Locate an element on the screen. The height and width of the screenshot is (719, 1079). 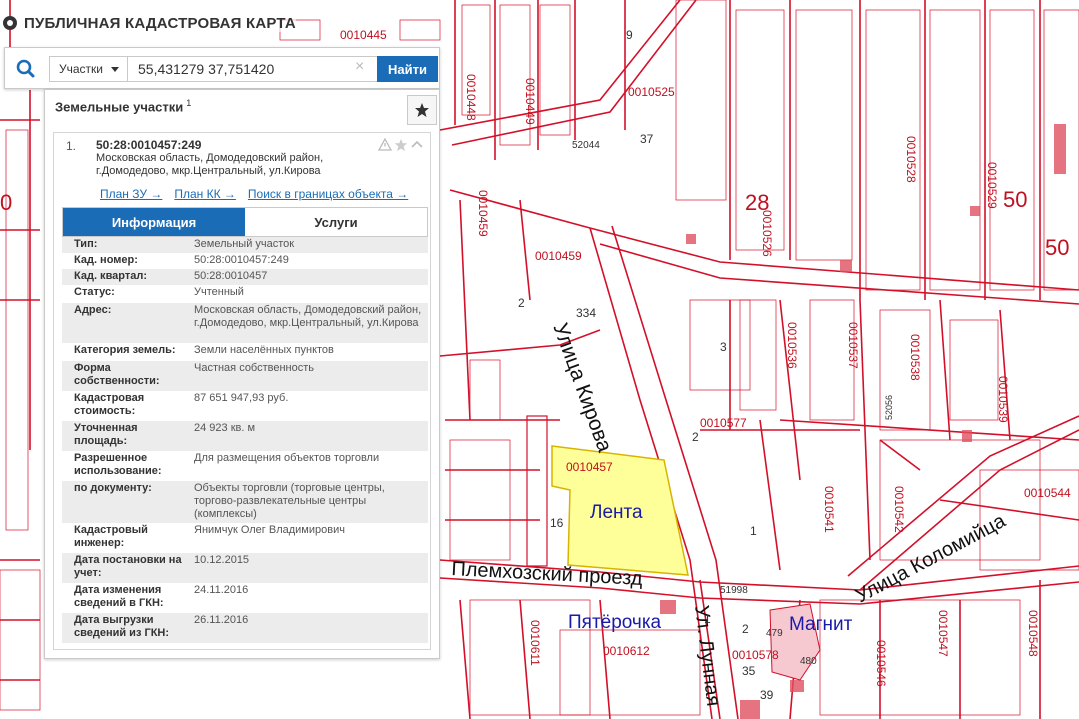
results-header: Земельные участки 1 is located at coordinates (242, 111).